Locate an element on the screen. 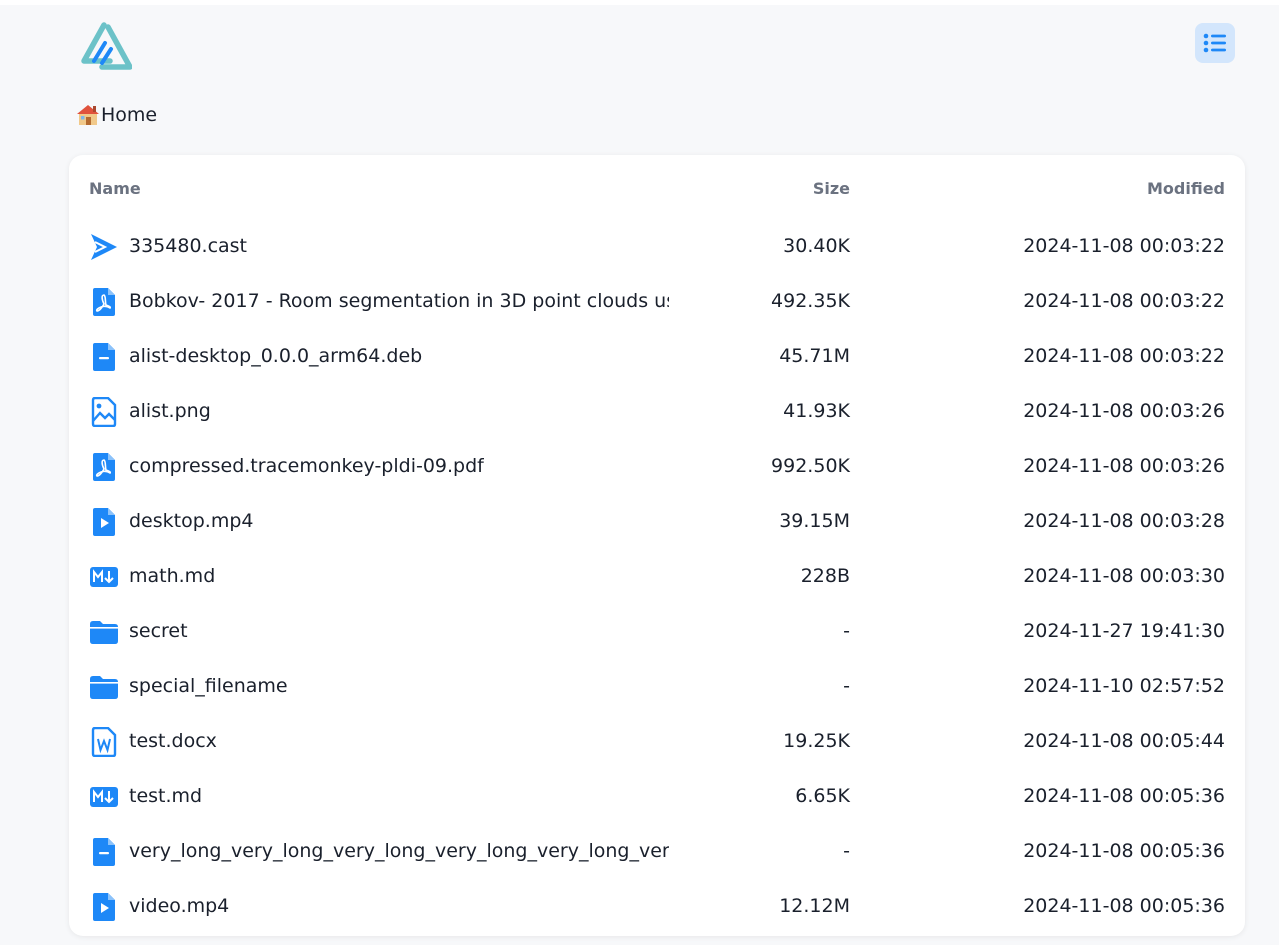  file-name: math.md is located at coordinates (172, 576).